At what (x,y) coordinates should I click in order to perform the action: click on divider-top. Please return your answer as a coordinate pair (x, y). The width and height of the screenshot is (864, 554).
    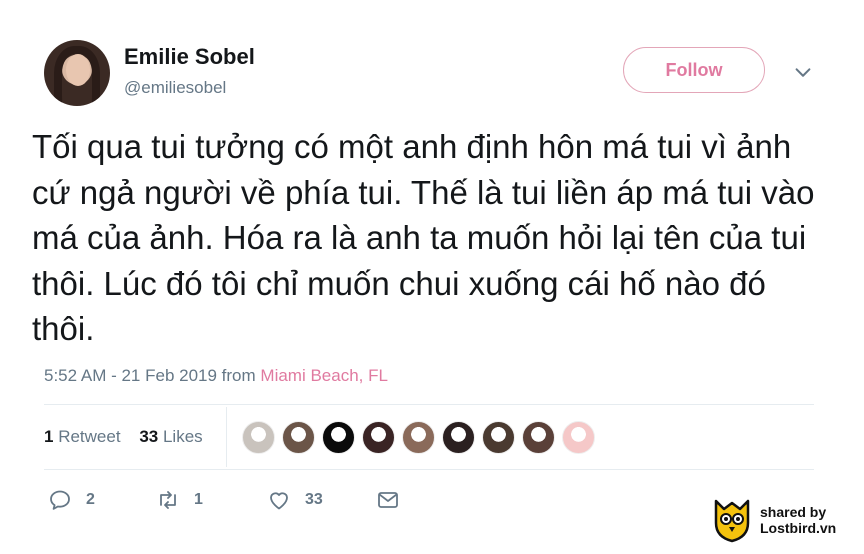
    Looking at the image, I should click on (429, 404).